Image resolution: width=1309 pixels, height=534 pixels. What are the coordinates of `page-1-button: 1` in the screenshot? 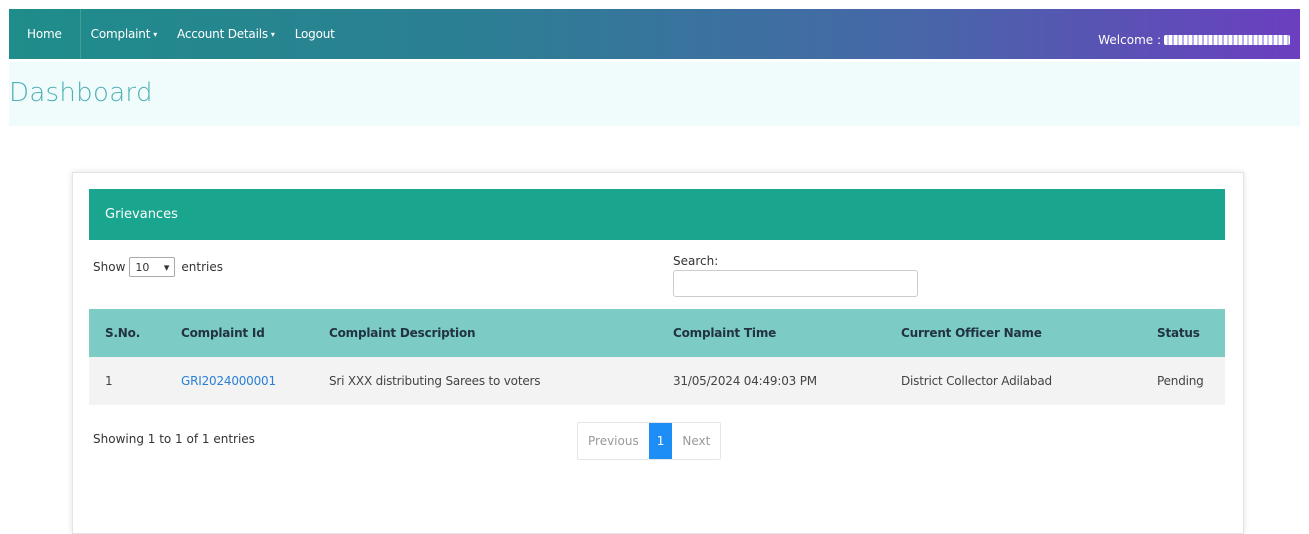 It's located at (660, 441).